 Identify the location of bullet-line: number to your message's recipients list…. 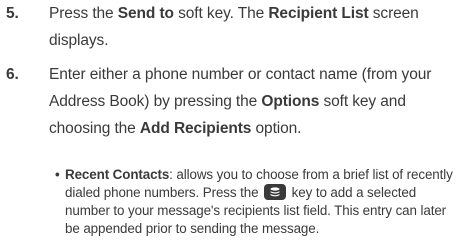
(256, 210).